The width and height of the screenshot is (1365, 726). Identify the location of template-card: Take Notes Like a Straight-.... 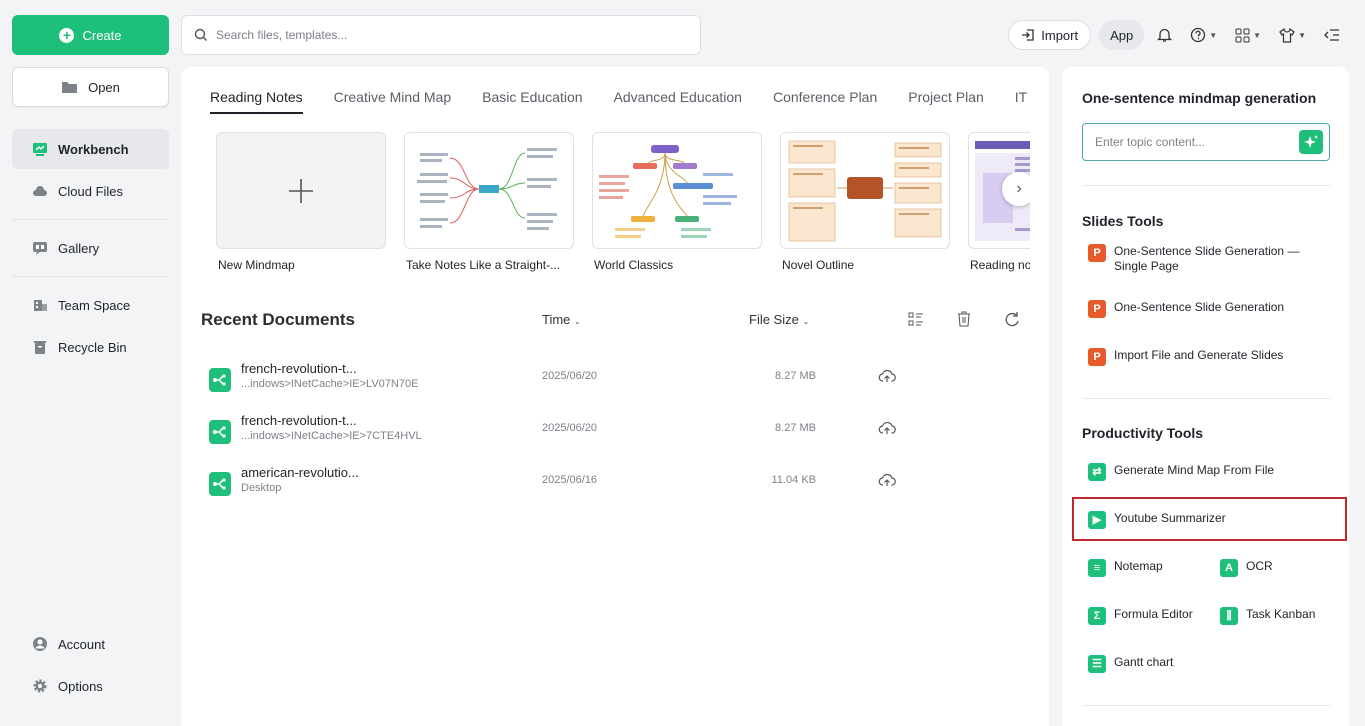
(489, 202).